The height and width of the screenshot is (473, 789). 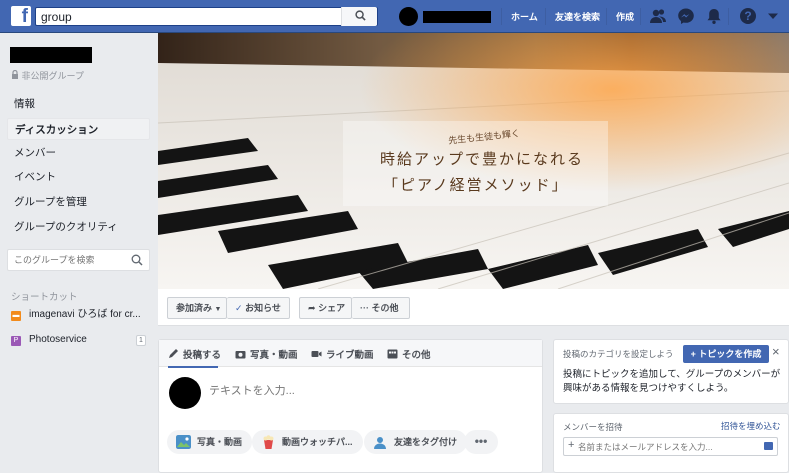 What do you see at coordinates (44, 297) in the screenshot?
I see `shortcuts-heading: ショートカット` at bounding box center [44, 297].